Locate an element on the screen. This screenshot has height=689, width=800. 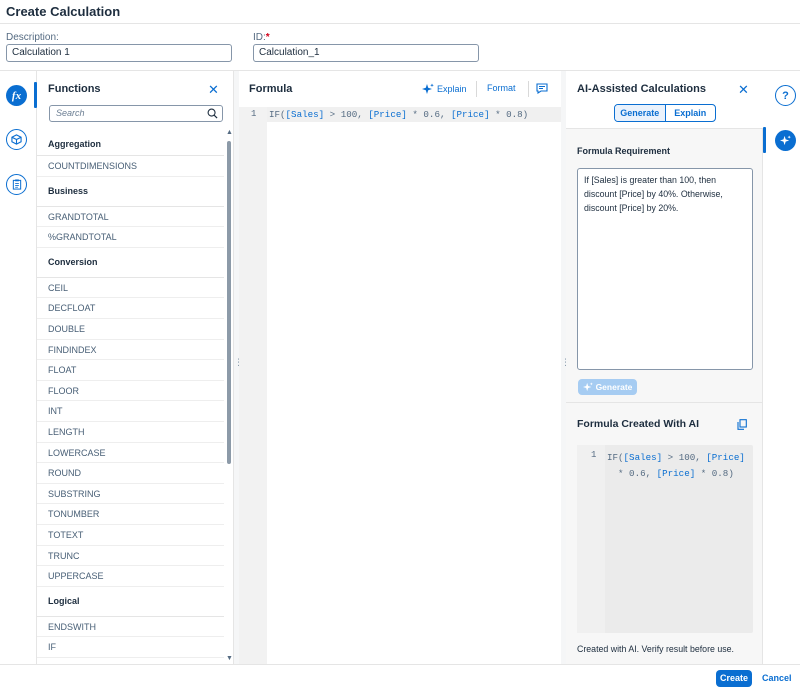
comment-icon is located at coordinates (542, 89).